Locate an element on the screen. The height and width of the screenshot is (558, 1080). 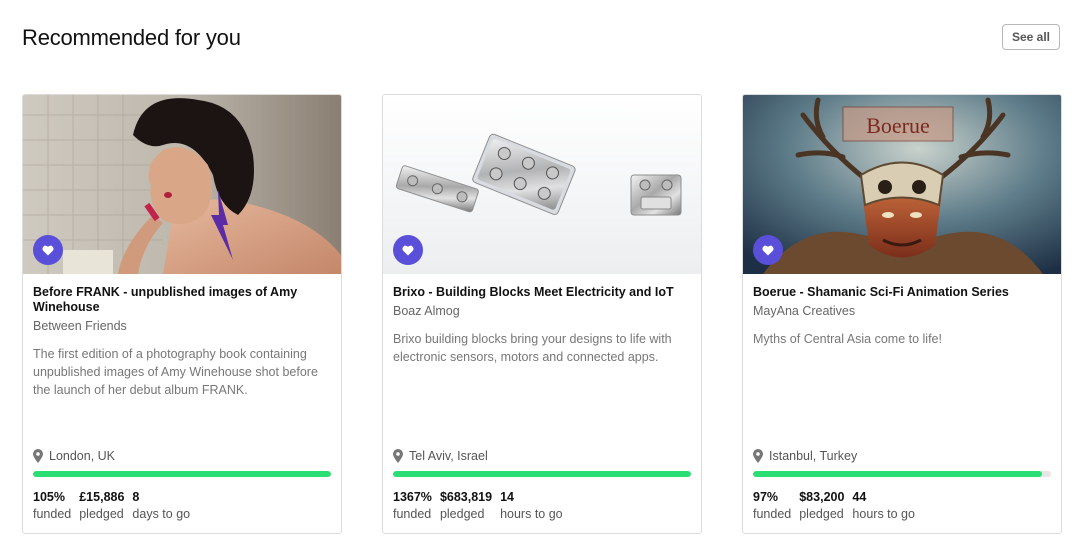
pledged-value: $683,819 is located at coordinates (466, 497).